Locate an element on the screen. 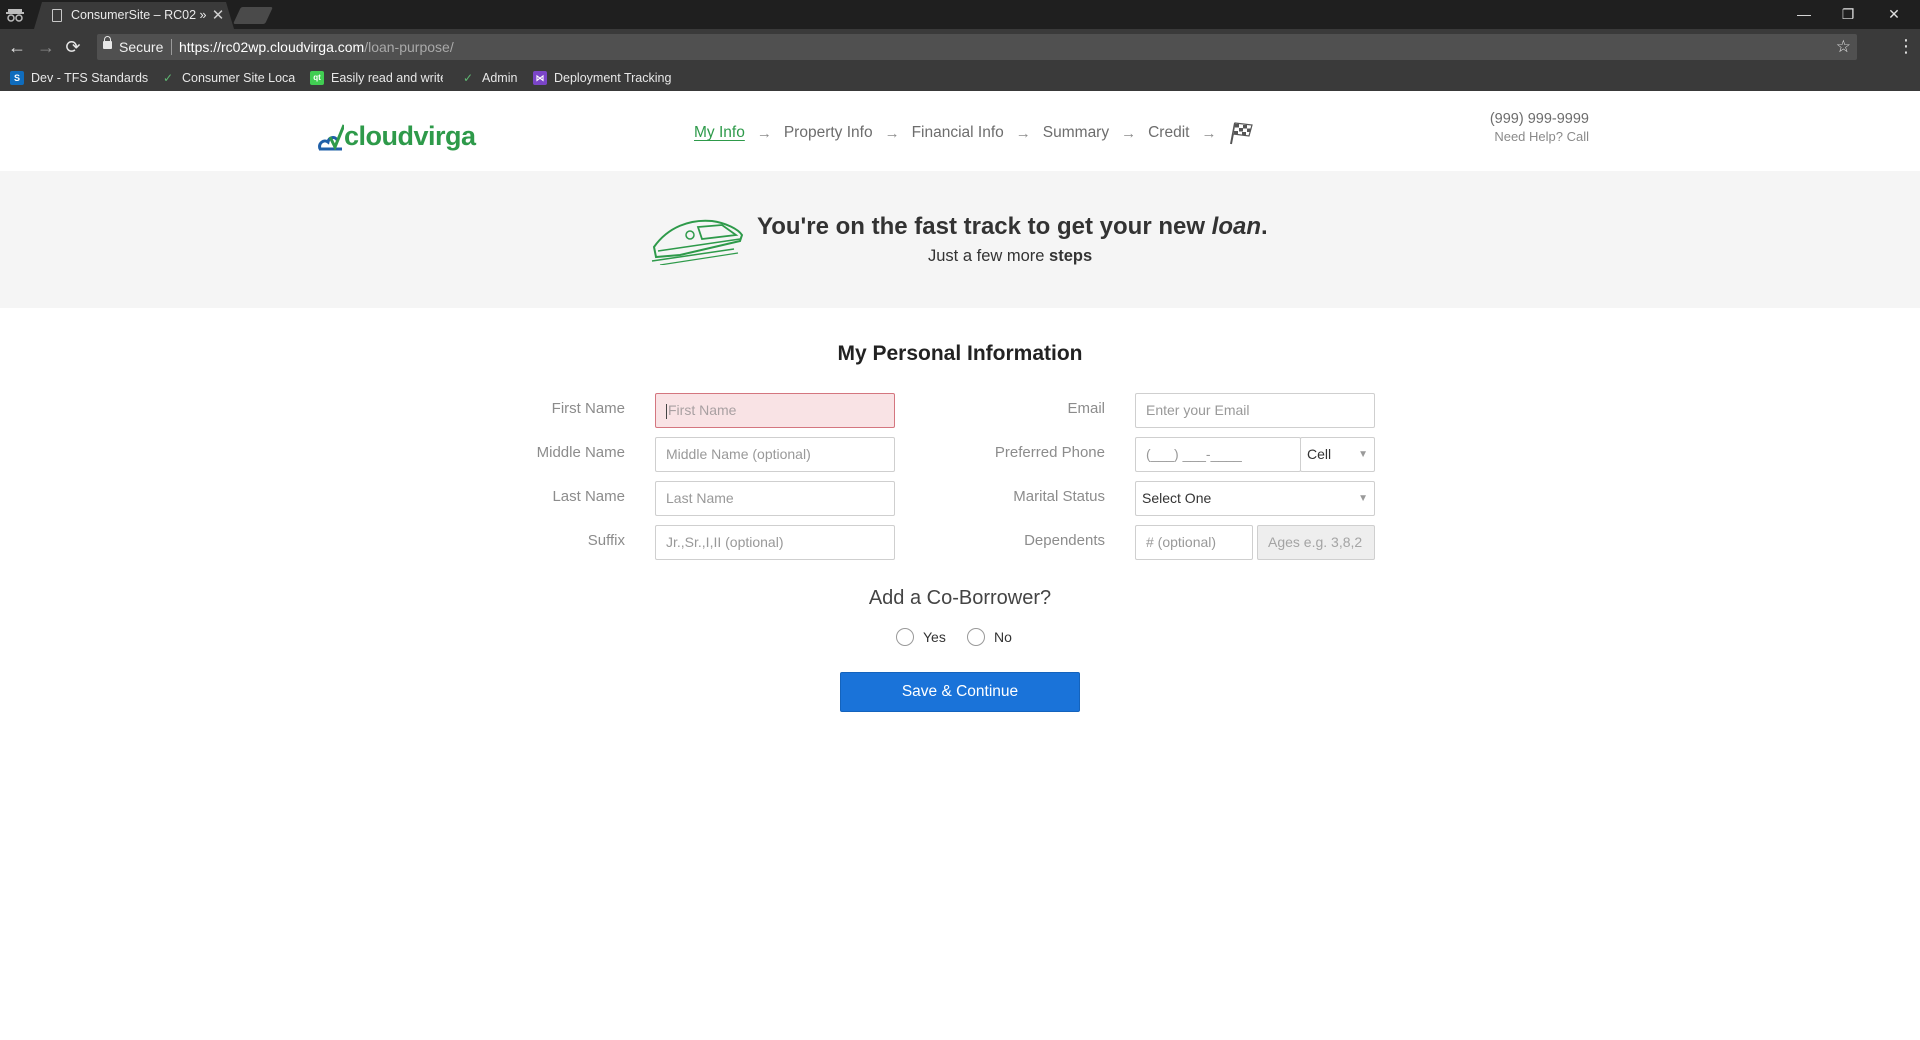  headline-period: . is located at coordinates (1264, 226).